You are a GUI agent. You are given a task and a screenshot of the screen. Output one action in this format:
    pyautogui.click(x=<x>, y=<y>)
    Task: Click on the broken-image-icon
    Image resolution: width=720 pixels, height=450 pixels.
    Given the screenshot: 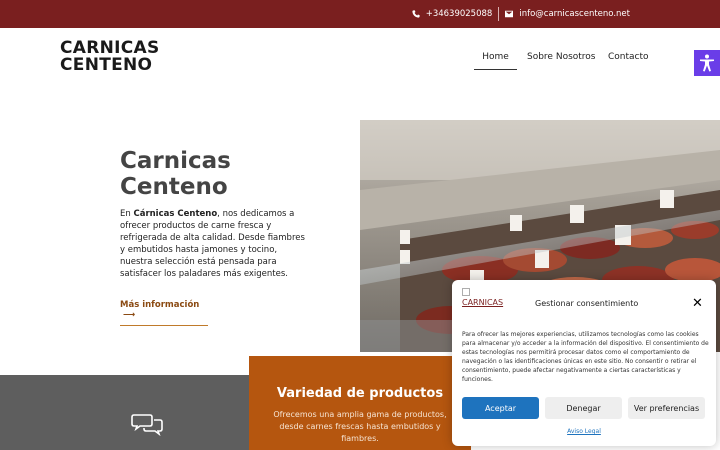 What is the action you would take?
    pyautogui.click(x=466, y=292)
    